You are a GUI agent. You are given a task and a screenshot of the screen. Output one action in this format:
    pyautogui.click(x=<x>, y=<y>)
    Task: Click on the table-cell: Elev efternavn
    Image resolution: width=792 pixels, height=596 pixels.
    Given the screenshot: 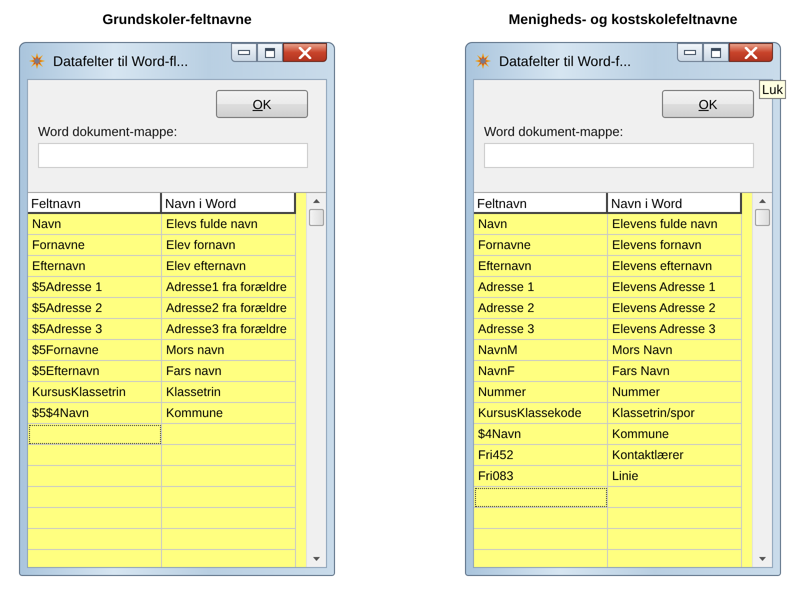 What is the action you would take?
    pyautogui.click(x=229, y=266)
    